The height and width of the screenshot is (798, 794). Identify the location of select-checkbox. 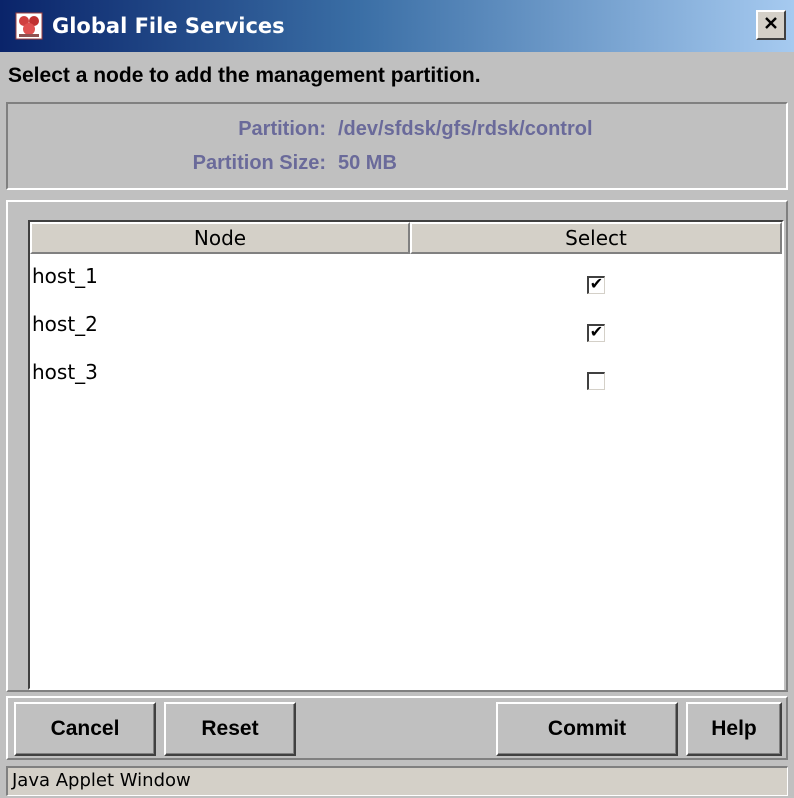
(596, 381).